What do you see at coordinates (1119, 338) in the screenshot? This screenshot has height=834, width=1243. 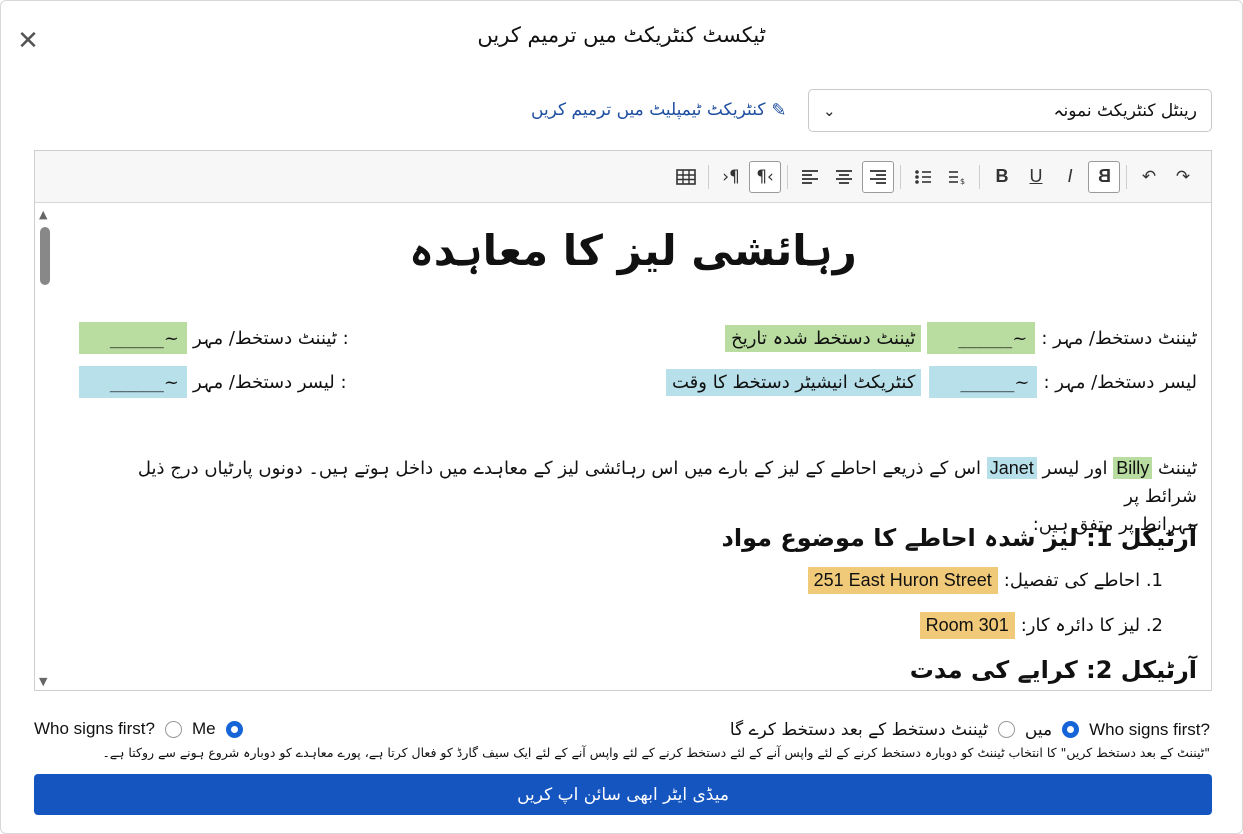 I see `tenant-signature-label: ٹیننٹ دستخط/ مہر :` at bounding box center [1119, 338].